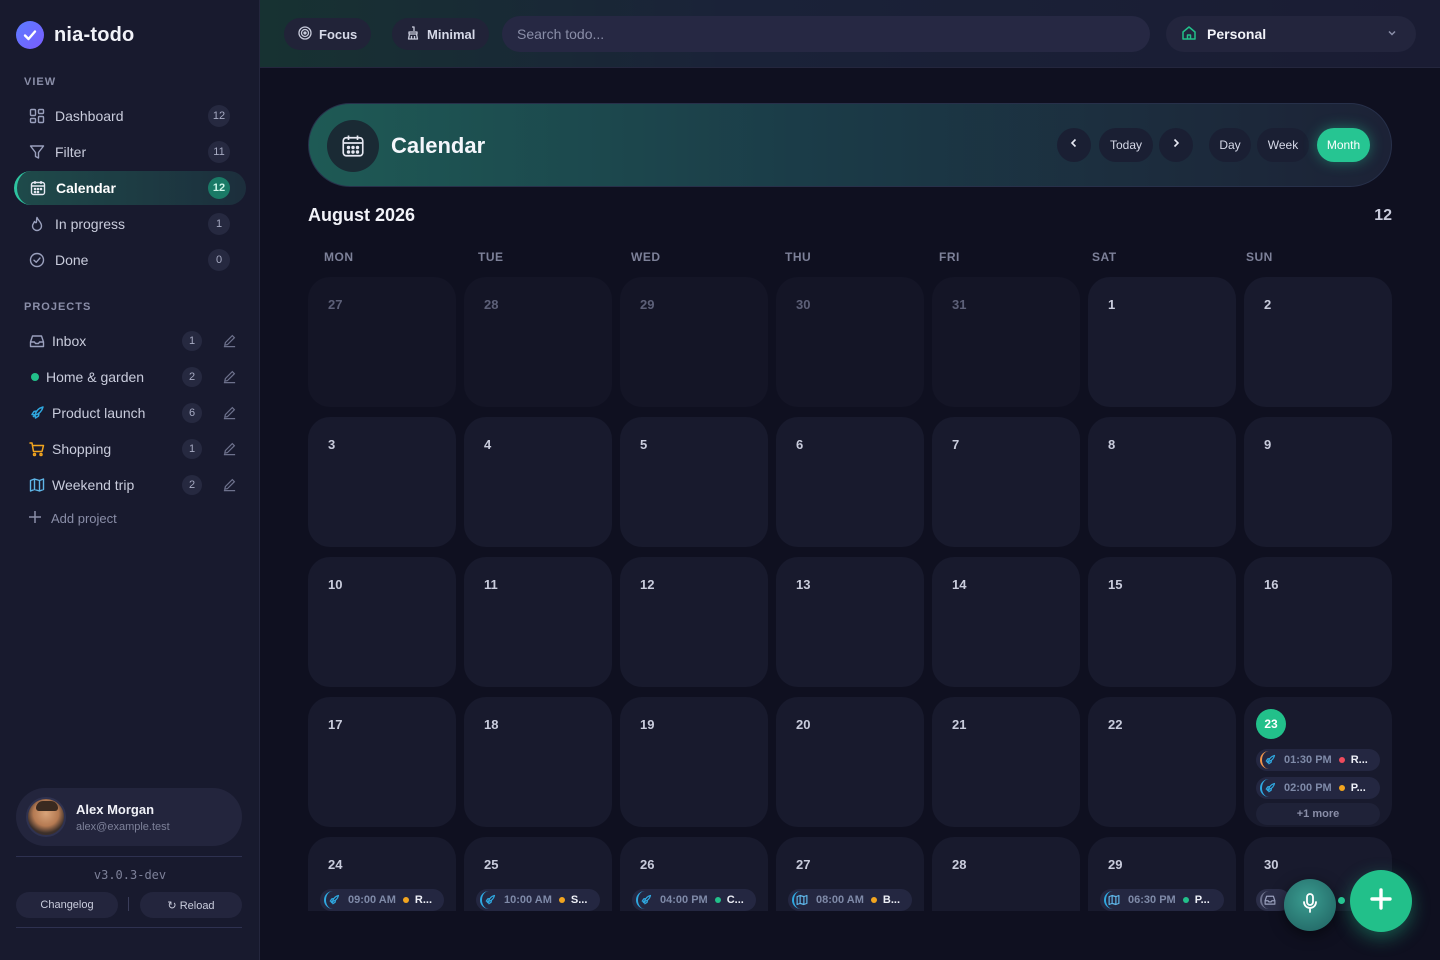  I want to click on week-view-button: Week, so click(1283, 145).